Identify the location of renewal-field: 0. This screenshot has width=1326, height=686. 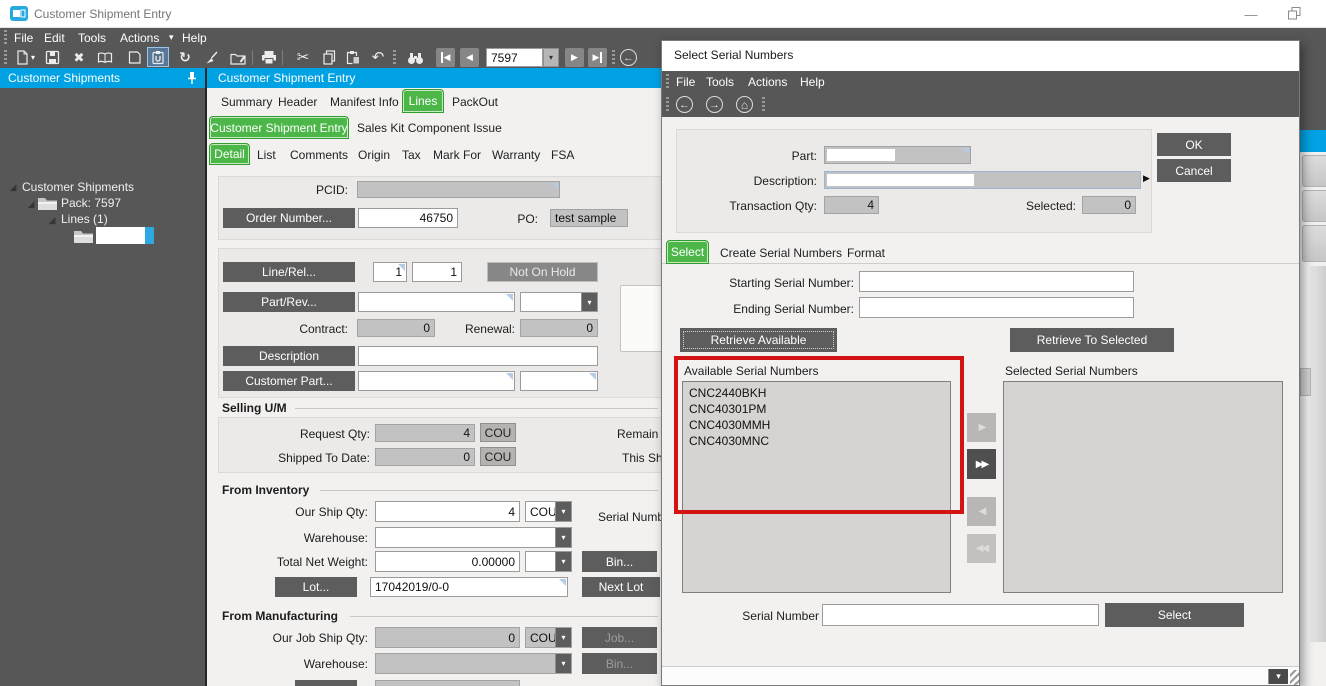
(559, 328).